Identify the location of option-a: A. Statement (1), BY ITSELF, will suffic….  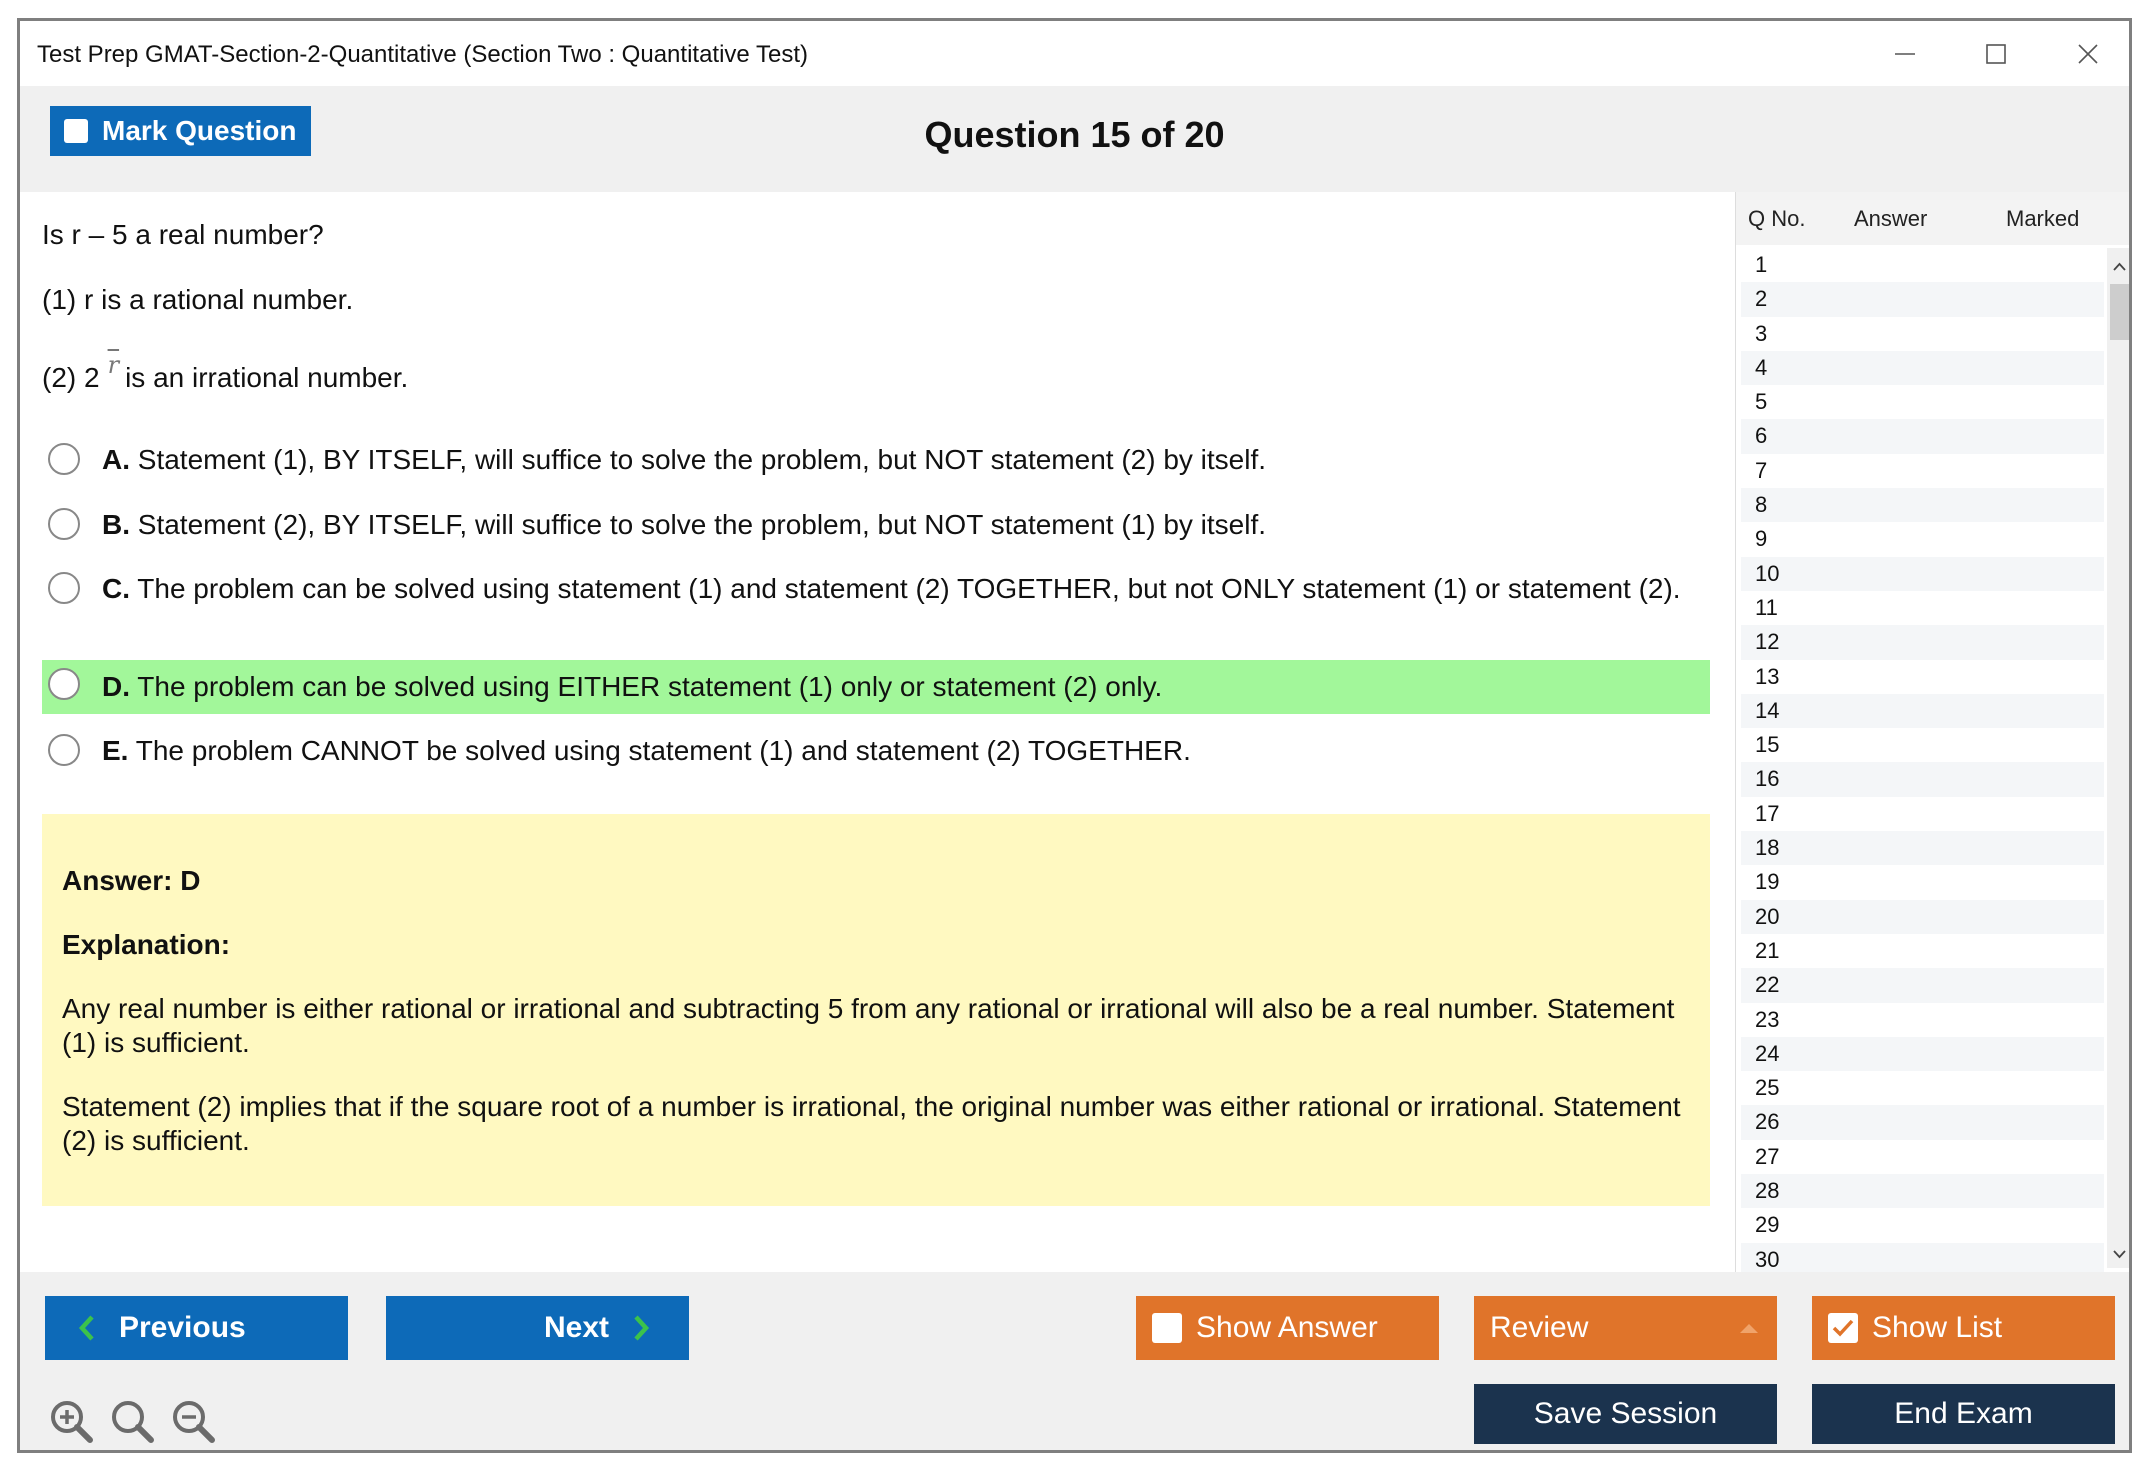
(876, 459).